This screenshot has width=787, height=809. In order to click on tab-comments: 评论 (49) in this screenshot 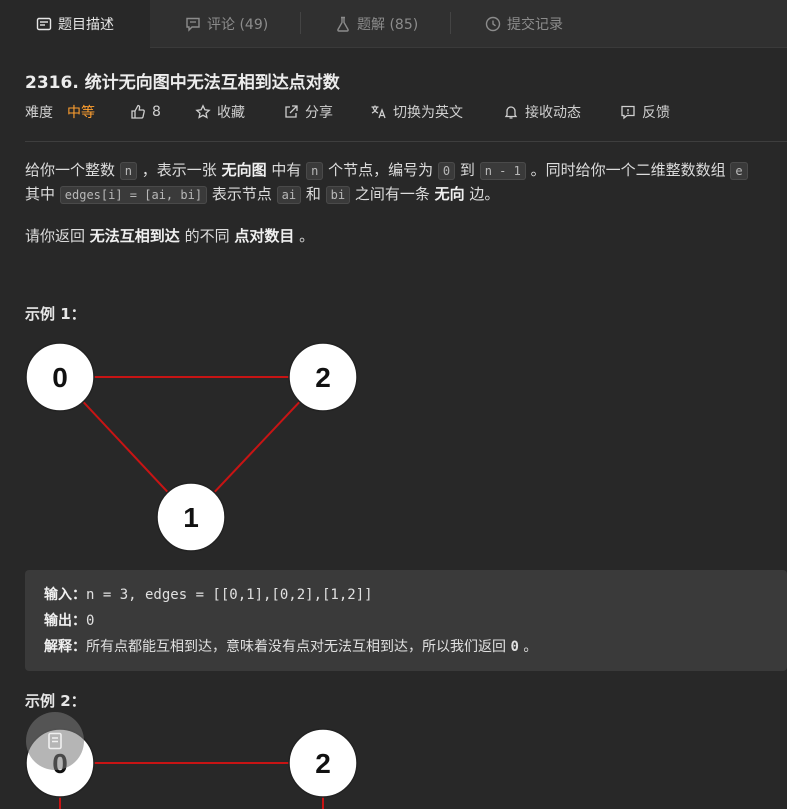, I will do `click(226, 23)`.